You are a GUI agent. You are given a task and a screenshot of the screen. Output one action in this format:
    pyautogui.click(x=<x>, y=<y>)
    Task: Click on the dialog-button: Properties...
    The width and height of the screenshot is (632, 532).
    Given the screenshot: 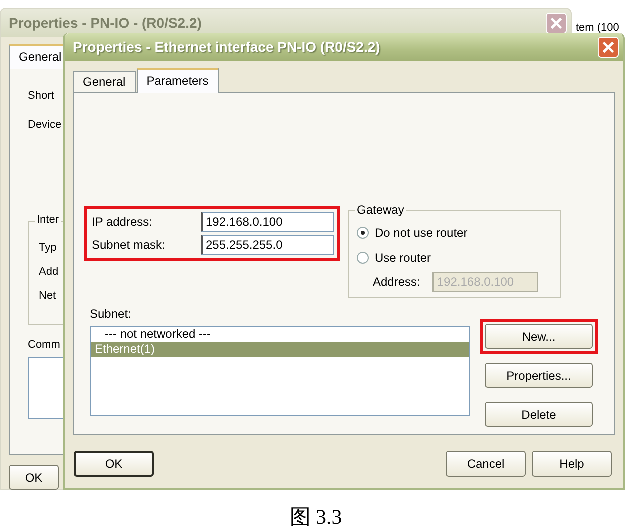 What is the action you would take?
    pyautogui.click(x=539, y=375)
    